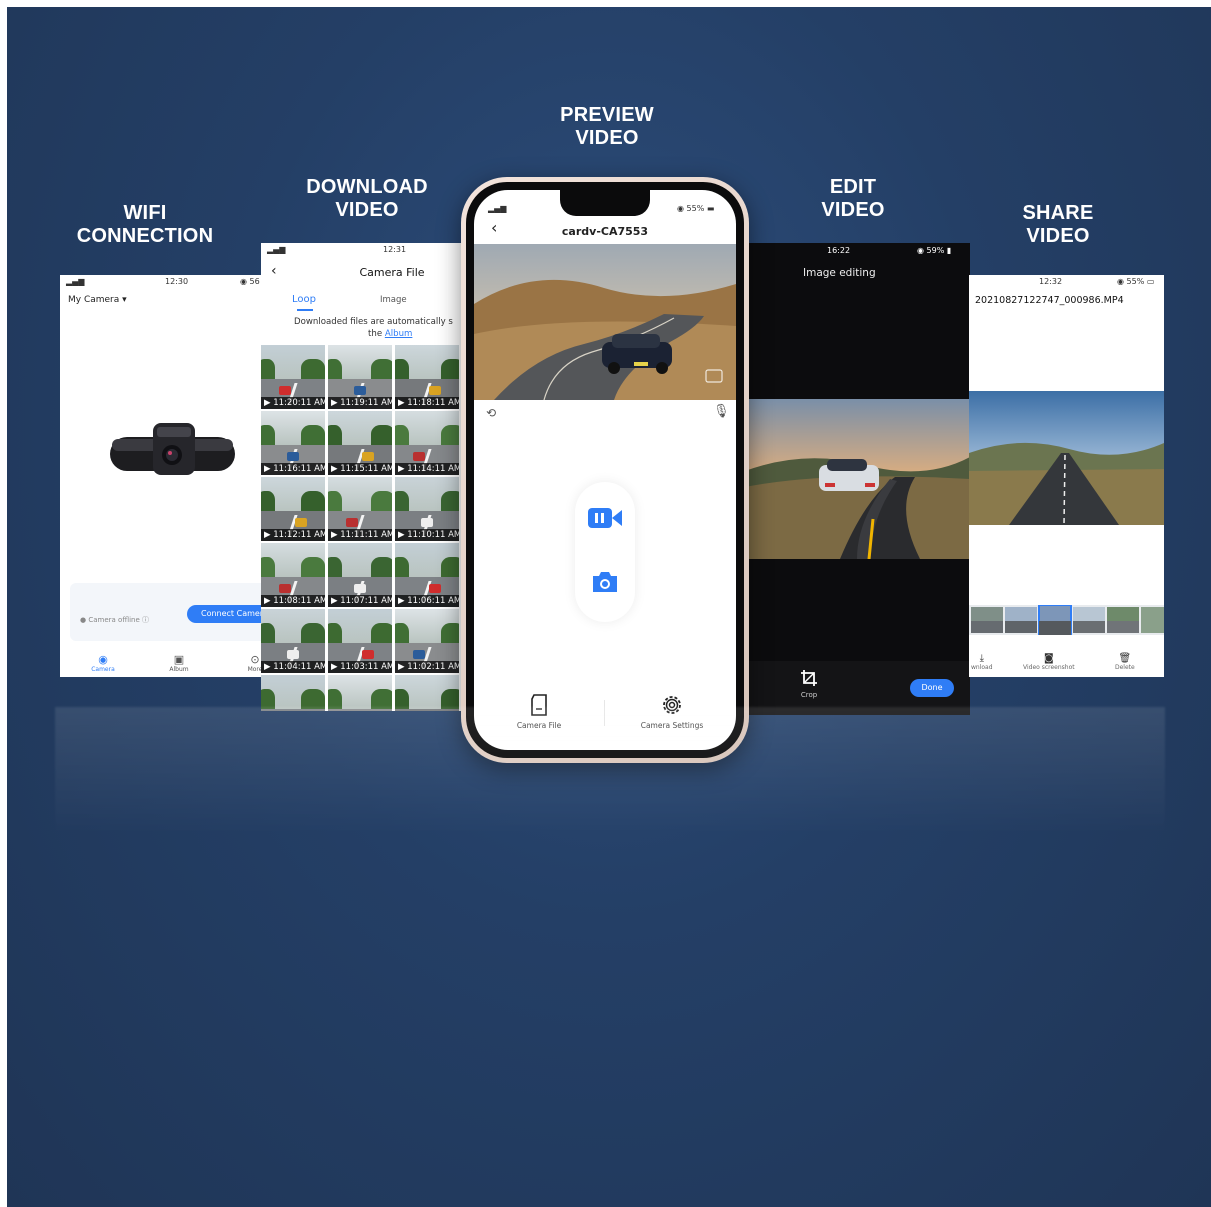 Image resolution: width=1211 pixels, height=1207 pixels. Describe the element at coordinates (145, 224) in the screenshot. I see `feature-title-wifi: WIFI CONNECTION` at that location.